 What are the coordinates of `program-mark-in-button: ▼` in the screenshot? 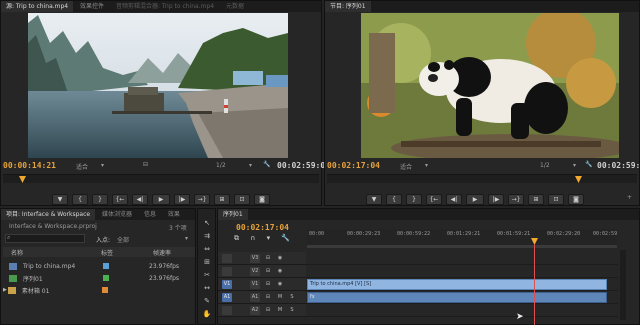 It's located at (374, 199).